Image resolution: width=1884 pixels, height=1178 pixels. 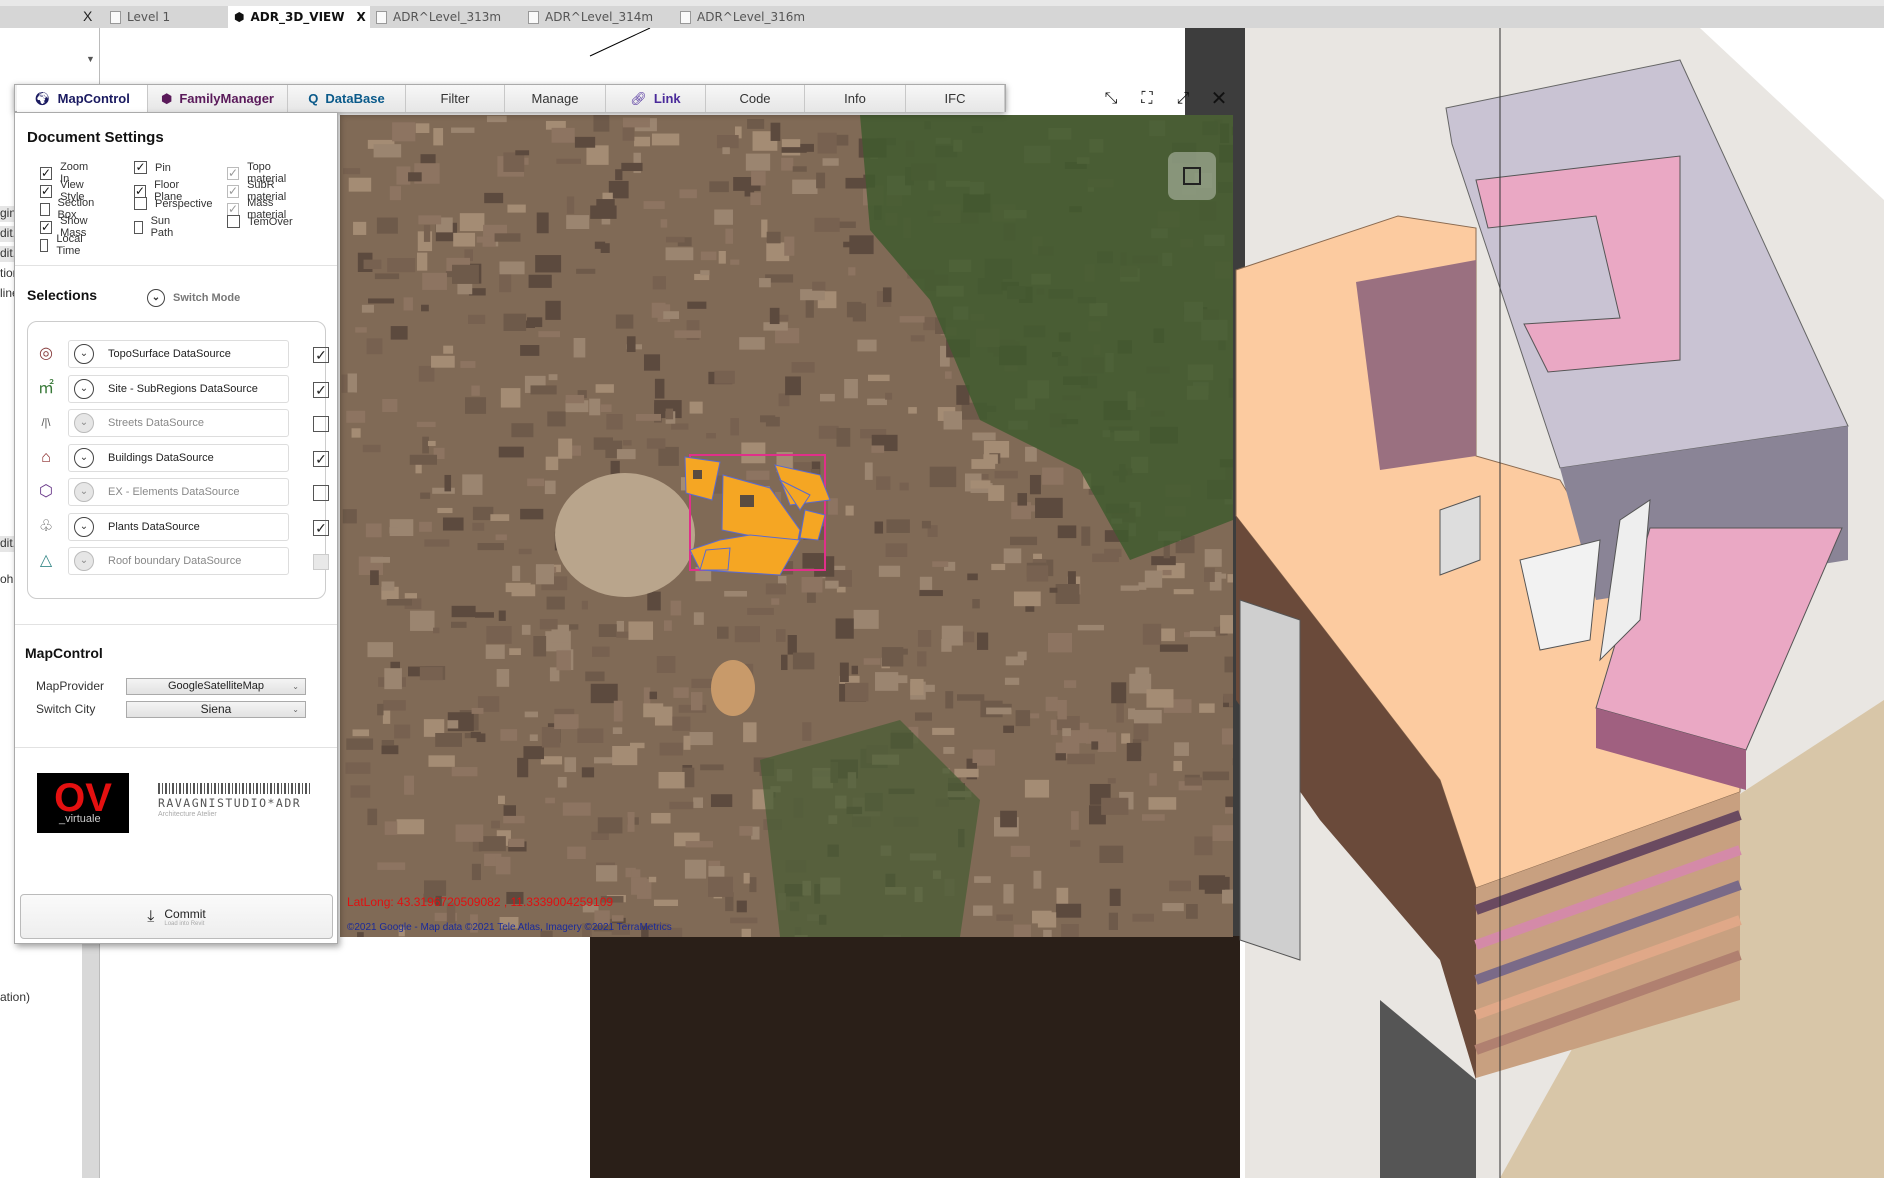 What do you see at coordinates (260, 221) in the screenshot?
I see `checkbox-temover: TemOver` at bounding box center [260, 221].